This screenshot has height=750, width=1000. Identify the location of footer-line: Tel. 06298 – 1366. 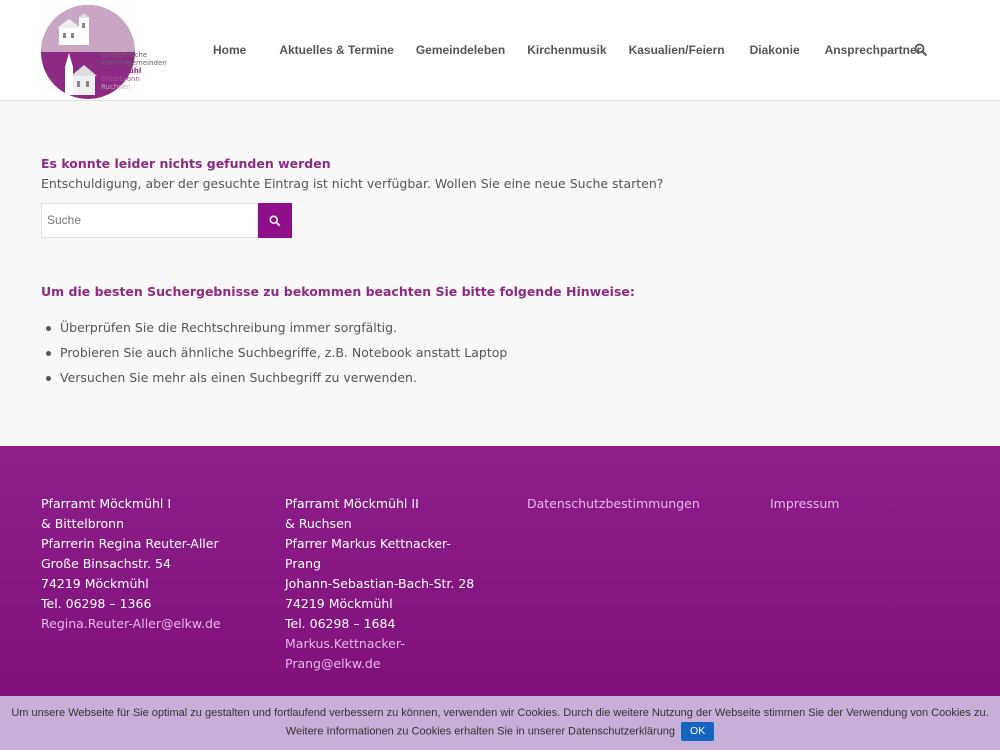
(96, 603).